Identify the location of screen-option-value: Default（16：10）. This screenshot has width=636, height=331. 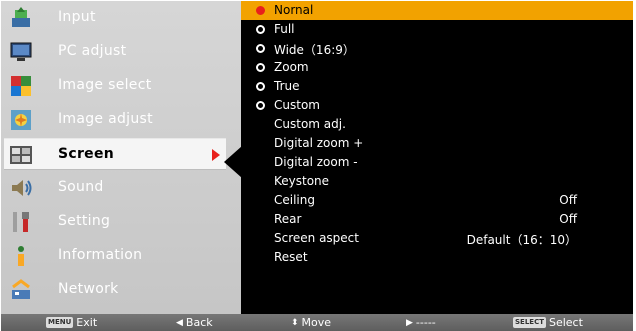
(521, 240).